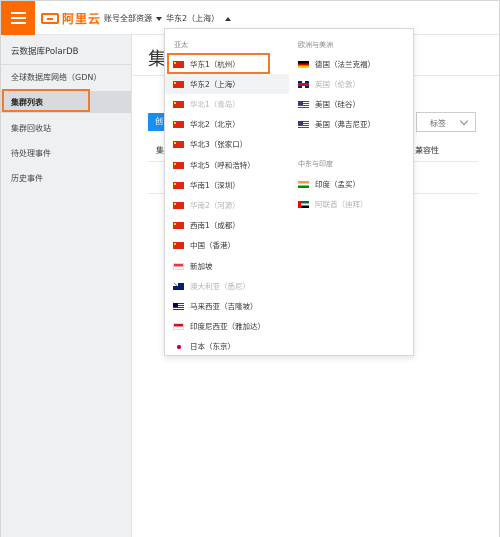  What do you see at coordinates (159, 18) in the screenshot?
I see `caret-down-icon` at bounding box center [159, 18].